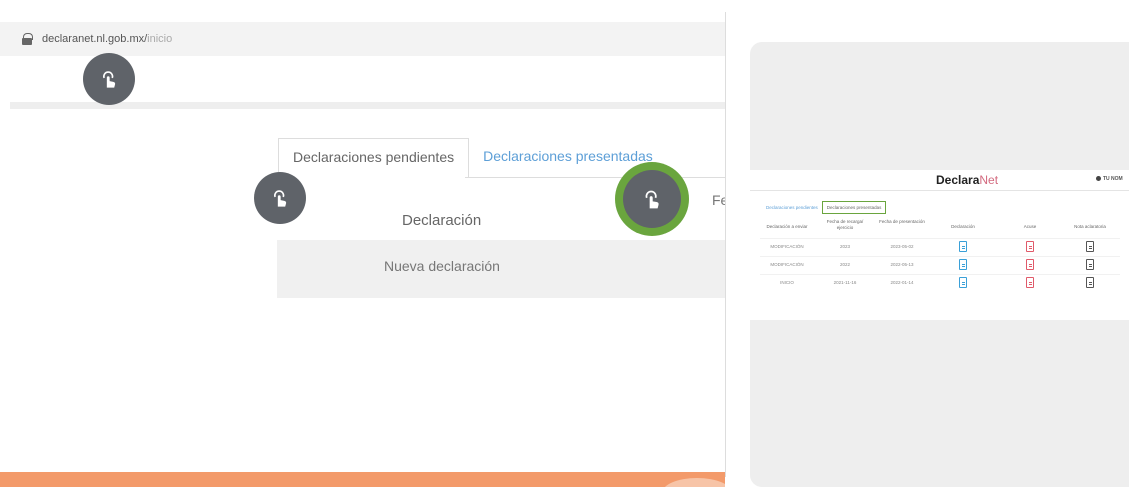 The height and width of the screenshot is (487, 1129). What do you see at coordinates (725, 244) in the screenshot?
I see `panel-separator` at bounding box center [725, 244].